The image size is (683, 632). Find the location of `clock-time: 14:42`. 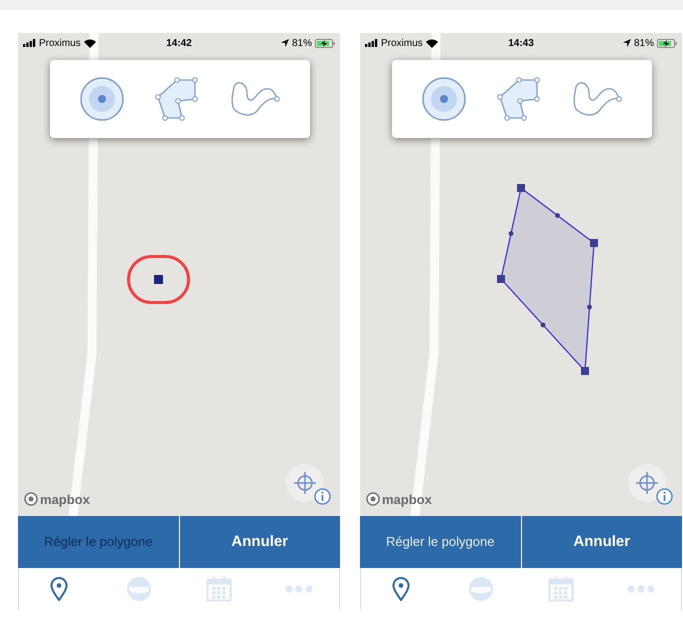

clock-time: 14:42 is located at coordinates (179, 43).